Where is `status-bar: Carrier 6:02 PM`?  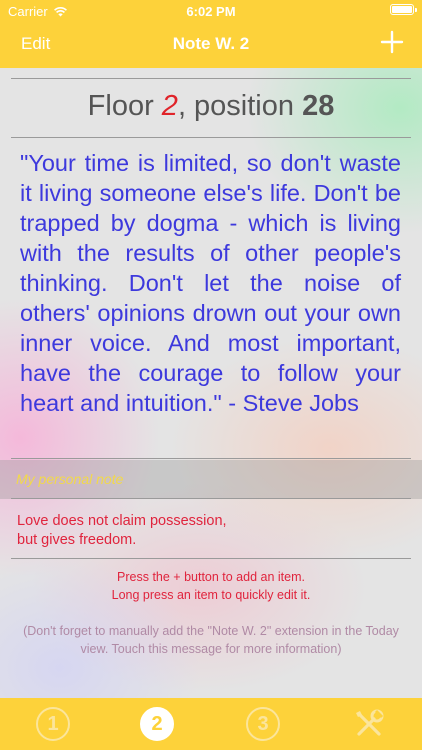
status-bar: Carrier 6:02 PM is located at coordinates (211, 11).